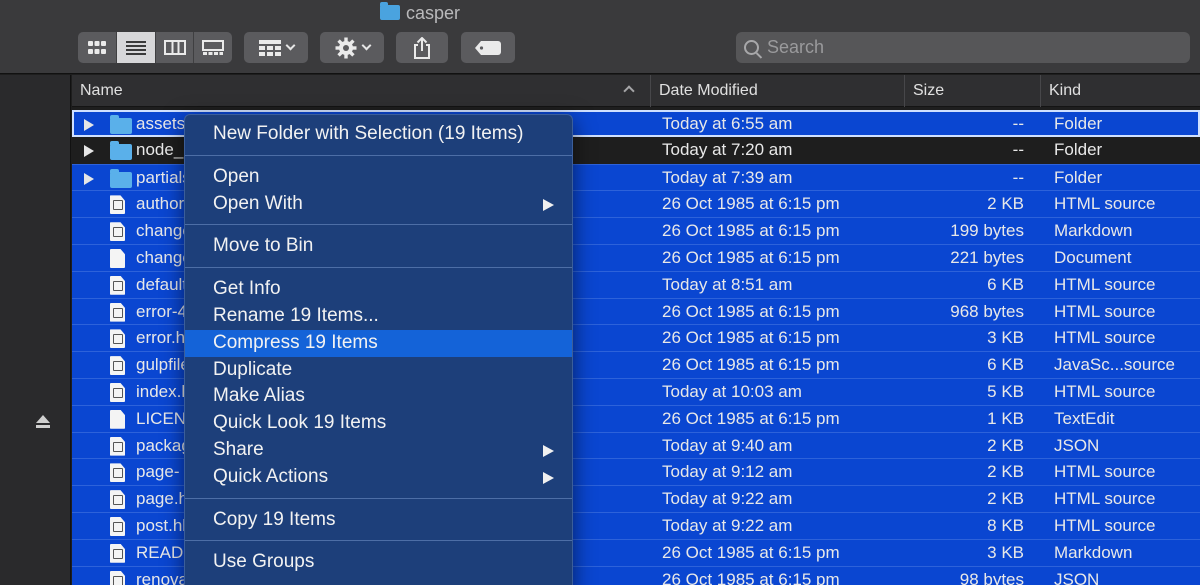  What do you see at coordinates (263, 246) in the screenshot?
I see `menu-item-label: Move to Bin` at bounding box center [263, 246].